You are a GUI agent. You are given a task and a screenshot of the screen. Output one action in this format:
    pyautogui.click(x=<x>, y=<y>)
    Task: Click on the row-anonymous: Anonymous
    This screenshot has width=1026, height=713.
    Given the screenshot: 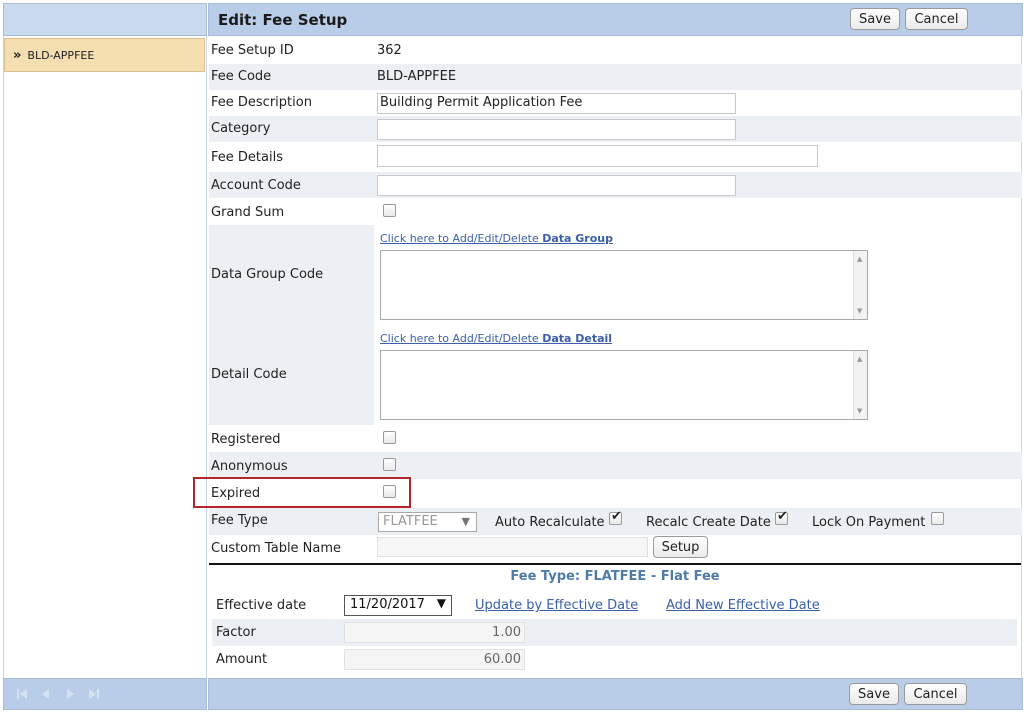 What is the action you would take?
    pyautogui.click(x=615, y=465)
    